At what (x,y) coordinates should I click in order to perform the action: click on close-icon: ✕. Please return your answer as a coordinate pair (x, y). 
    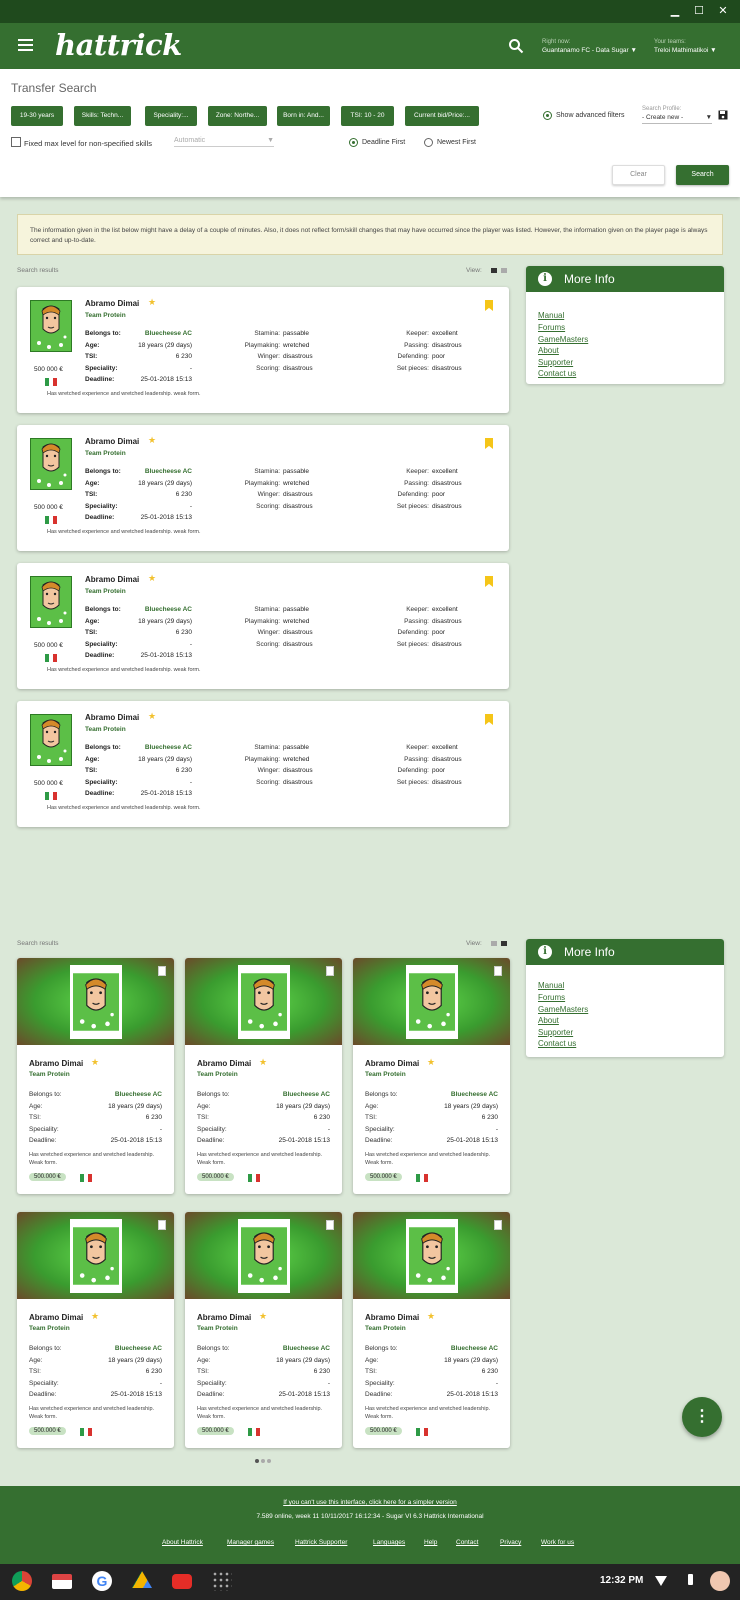
    Looking at the image, I should click on (723, 11).